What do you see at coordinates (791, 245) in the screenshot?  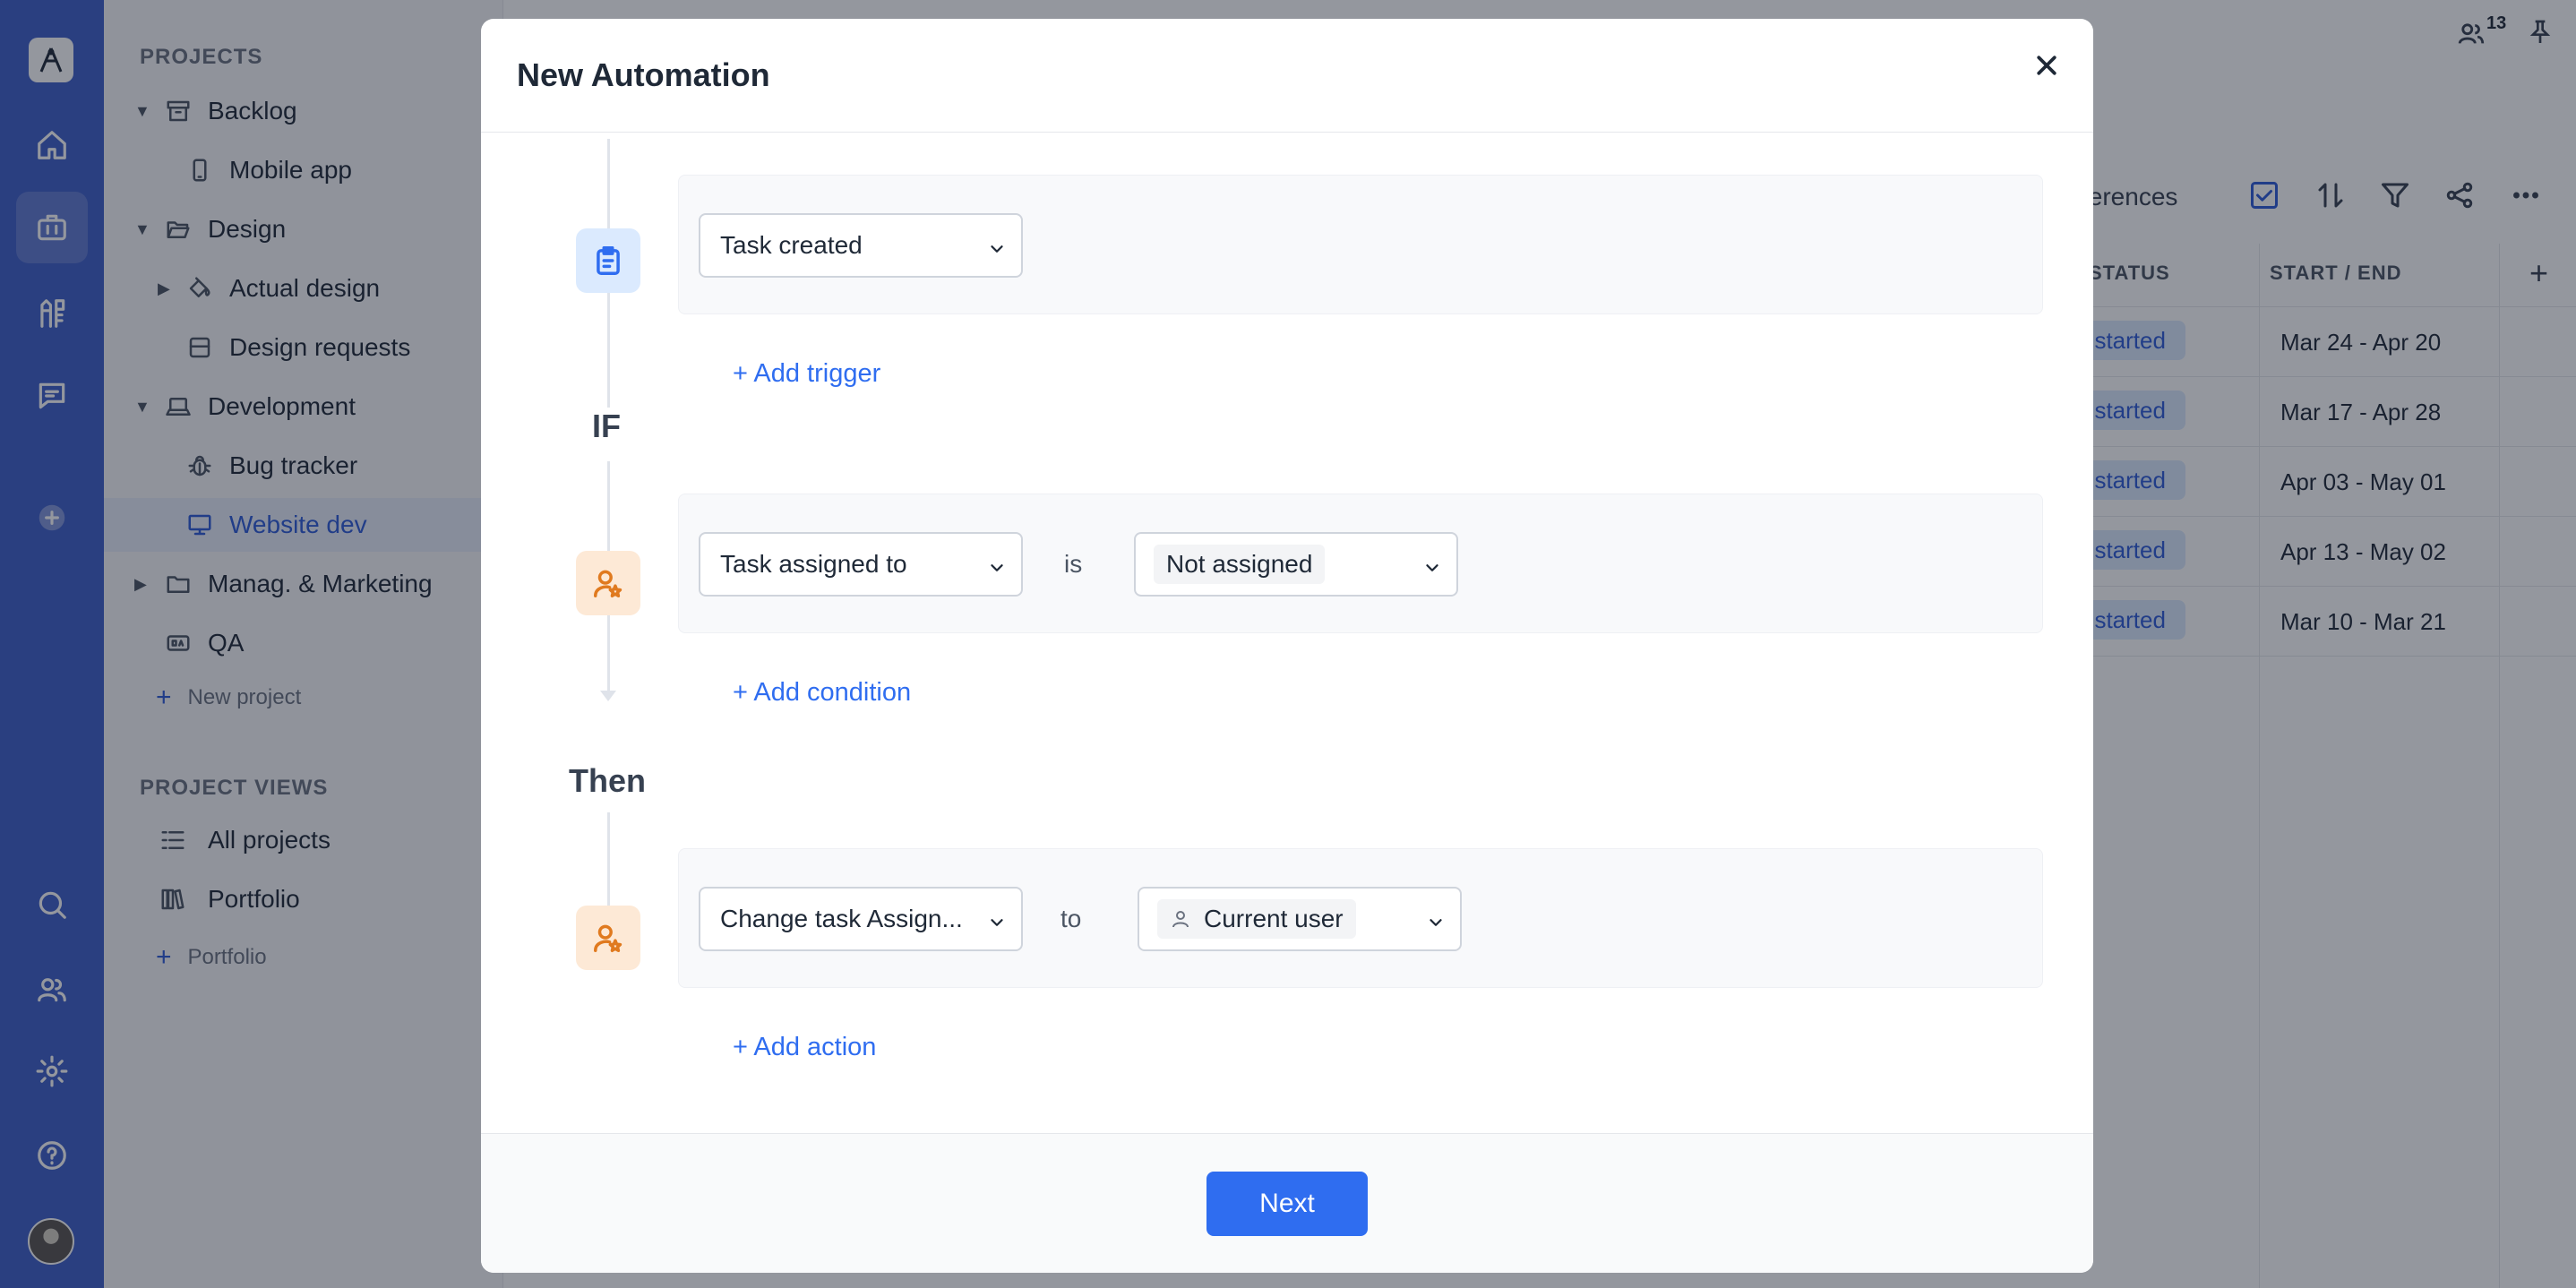 I see `trigger-select-value: Task created` at bounding box center [791, 245].